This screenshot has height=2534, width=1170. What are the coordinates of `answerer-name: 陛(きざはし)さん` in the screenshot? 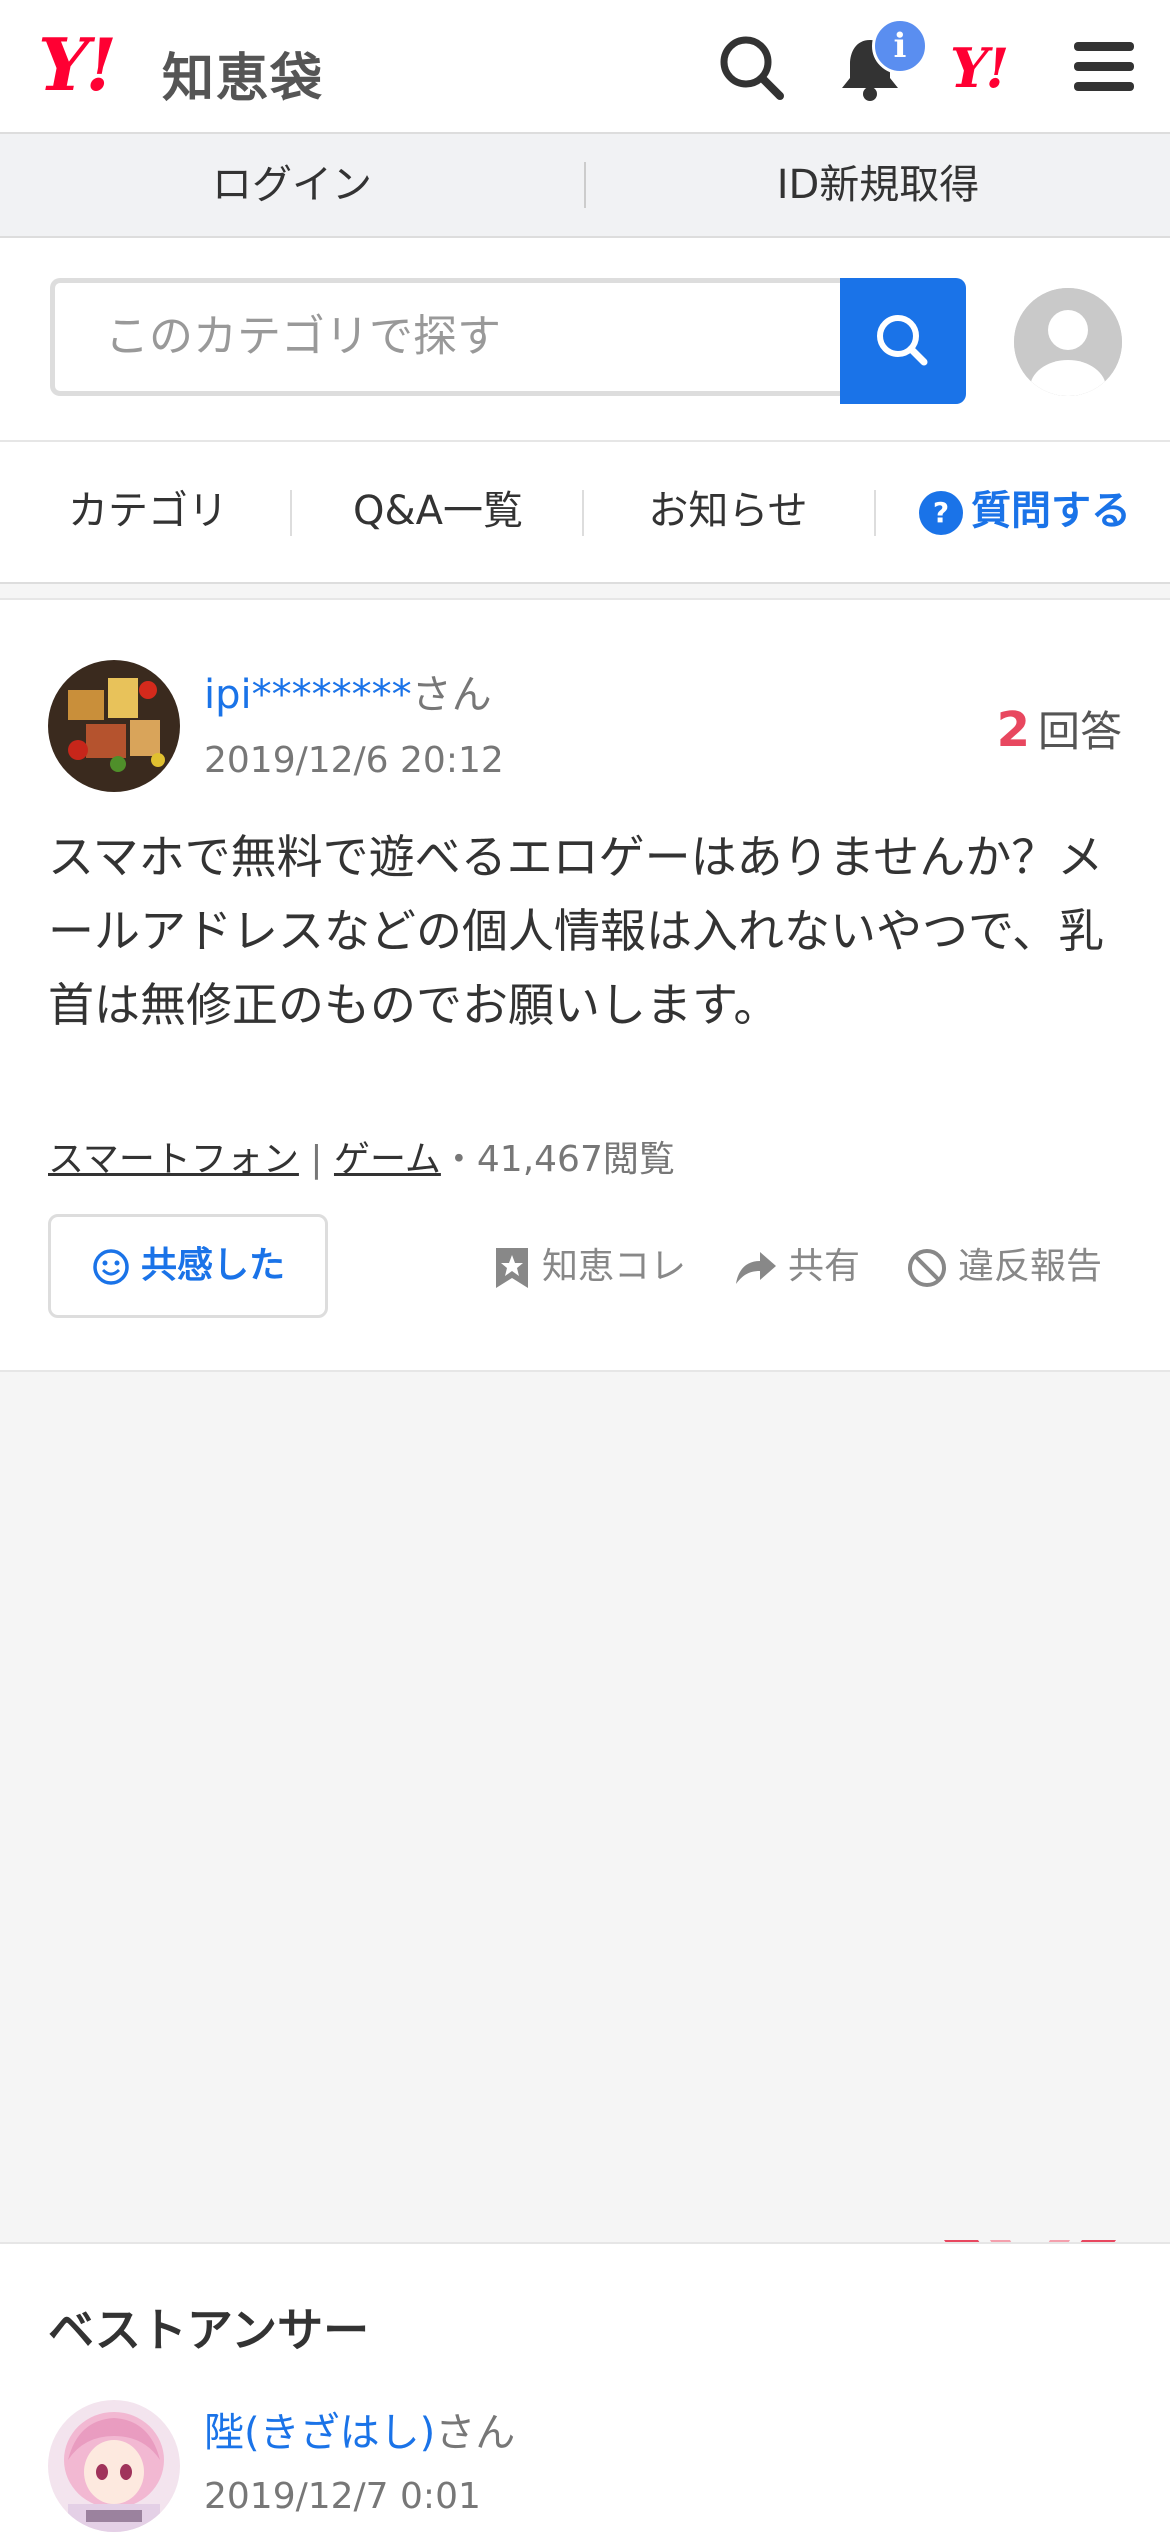 It's located at (359, 2429).